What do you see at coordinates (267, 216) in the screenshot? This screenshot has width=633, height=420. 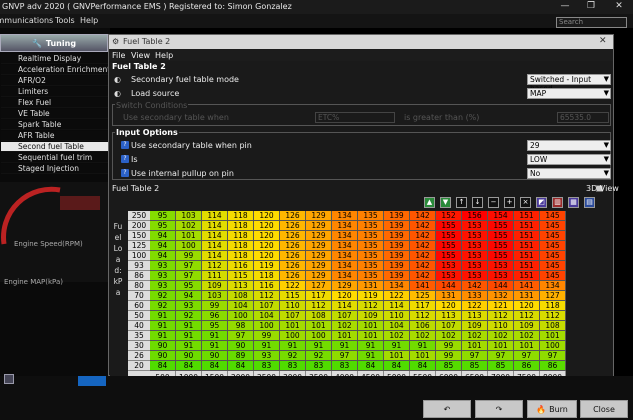 I see `table-cell: 120` at bounding box center [267, 216].